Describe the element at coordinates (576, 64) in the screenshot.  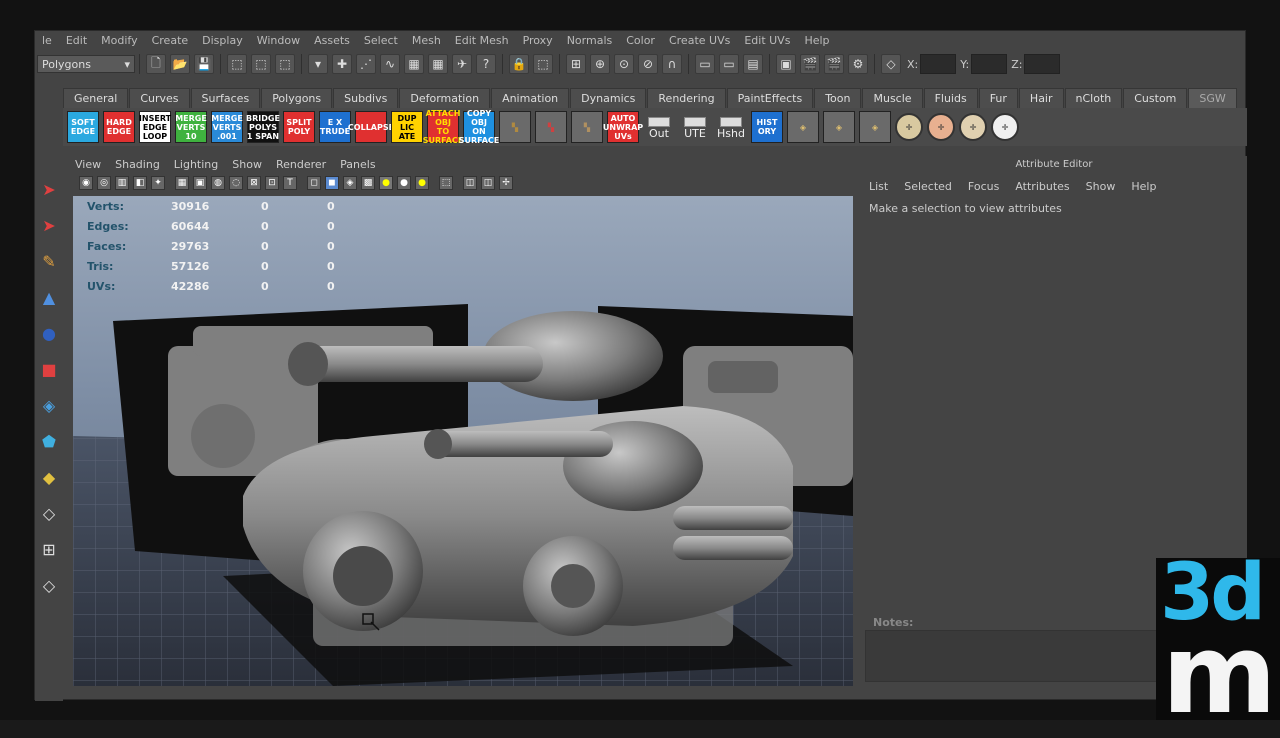
I see `snap-grid-icon: ⊞` at that location.